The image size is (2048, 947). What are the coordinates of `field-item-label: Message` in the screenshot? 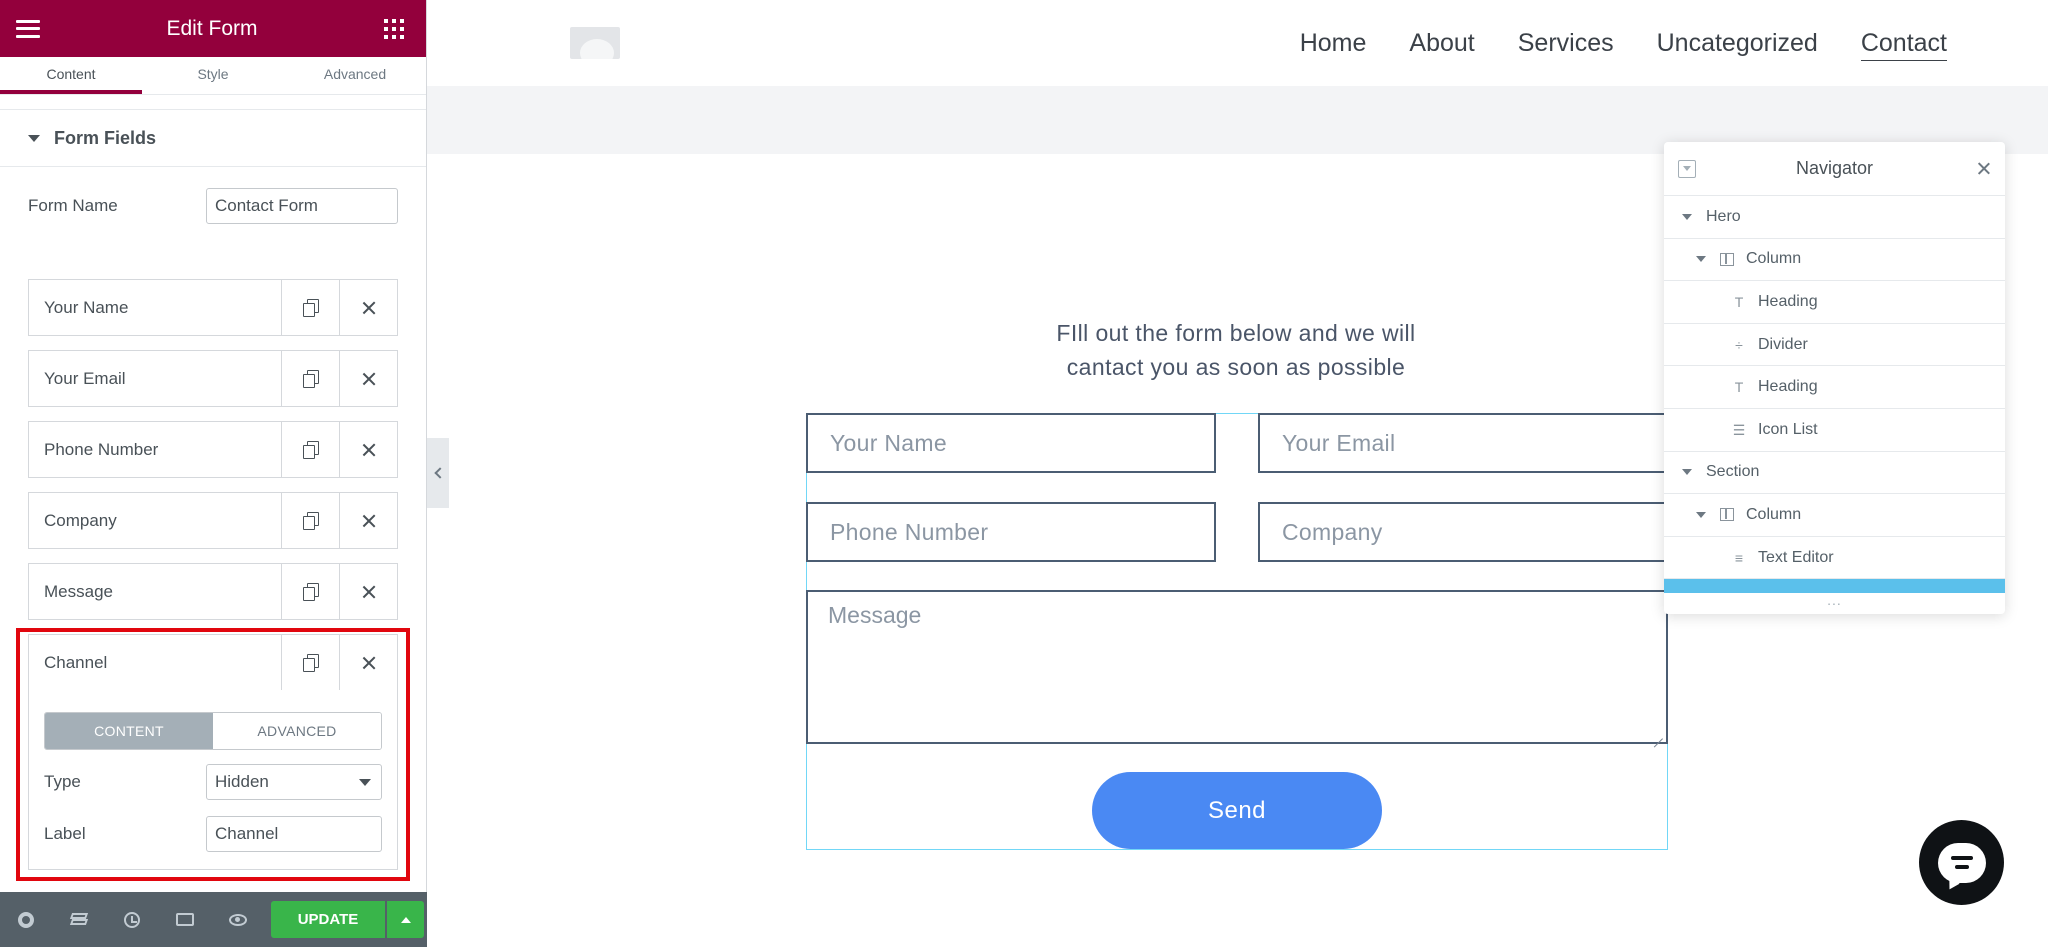 It's located at (78, 591).